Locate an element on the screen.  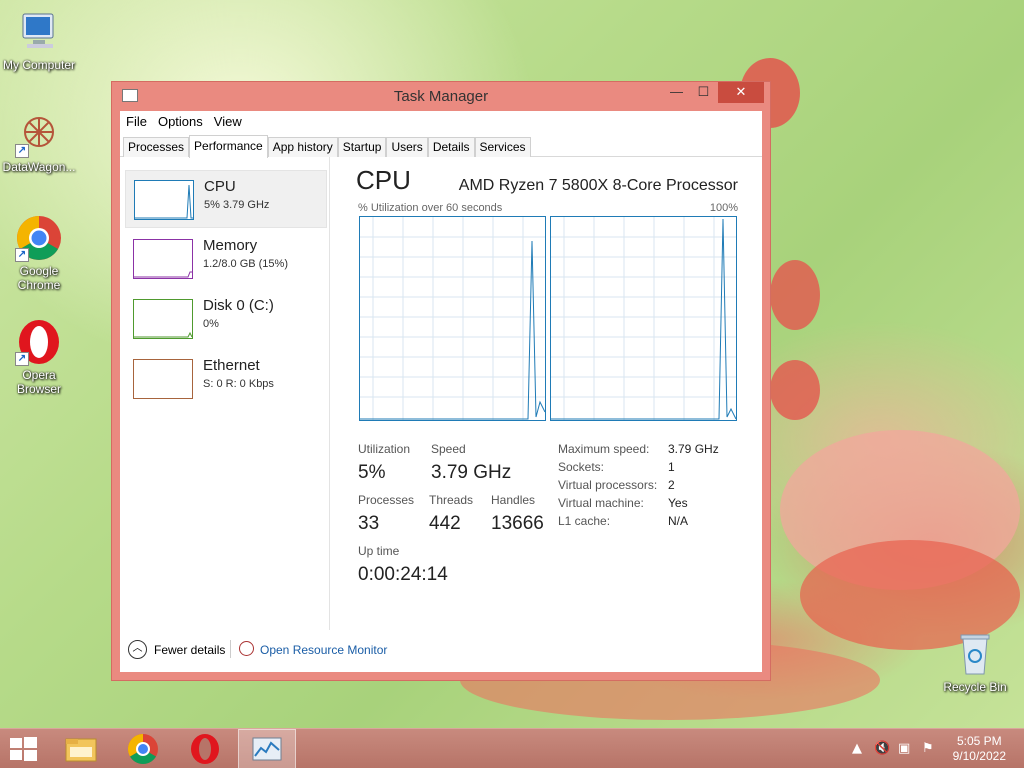
desktop-icon-recycle-bin: Recycle Bin is located at coordinates (975, 662).